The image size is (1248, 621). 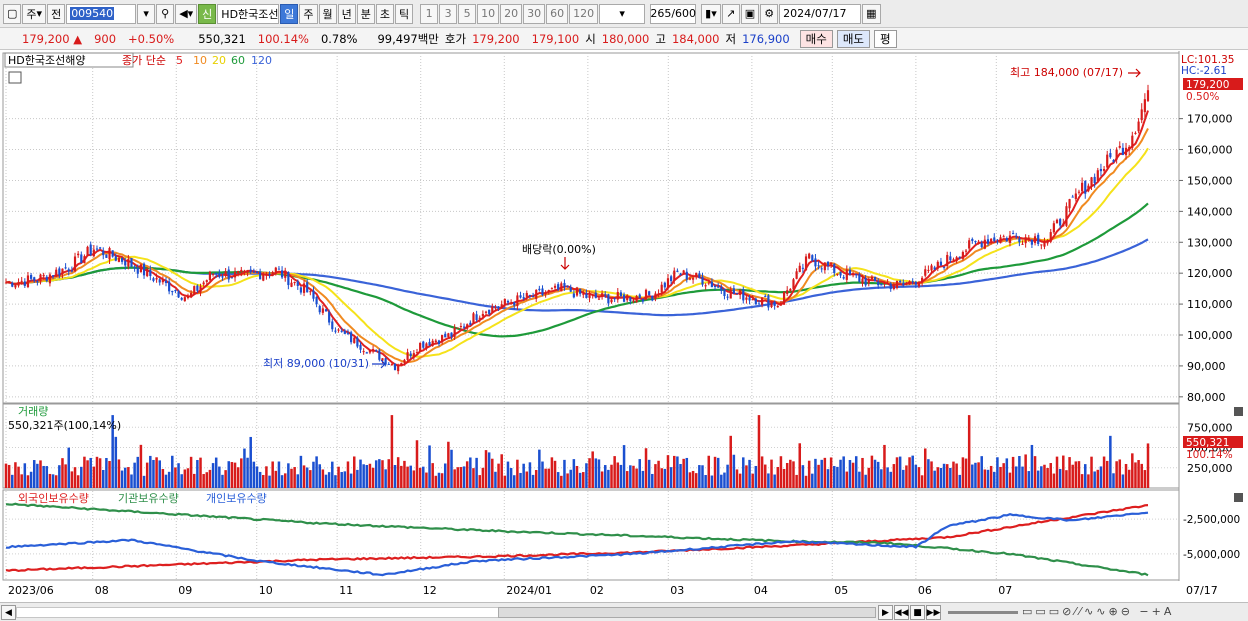 What do you see at coordinates (385, 13) in the screenshot?
I see `period-tab-5: 초` at bounding box center [385, 13].